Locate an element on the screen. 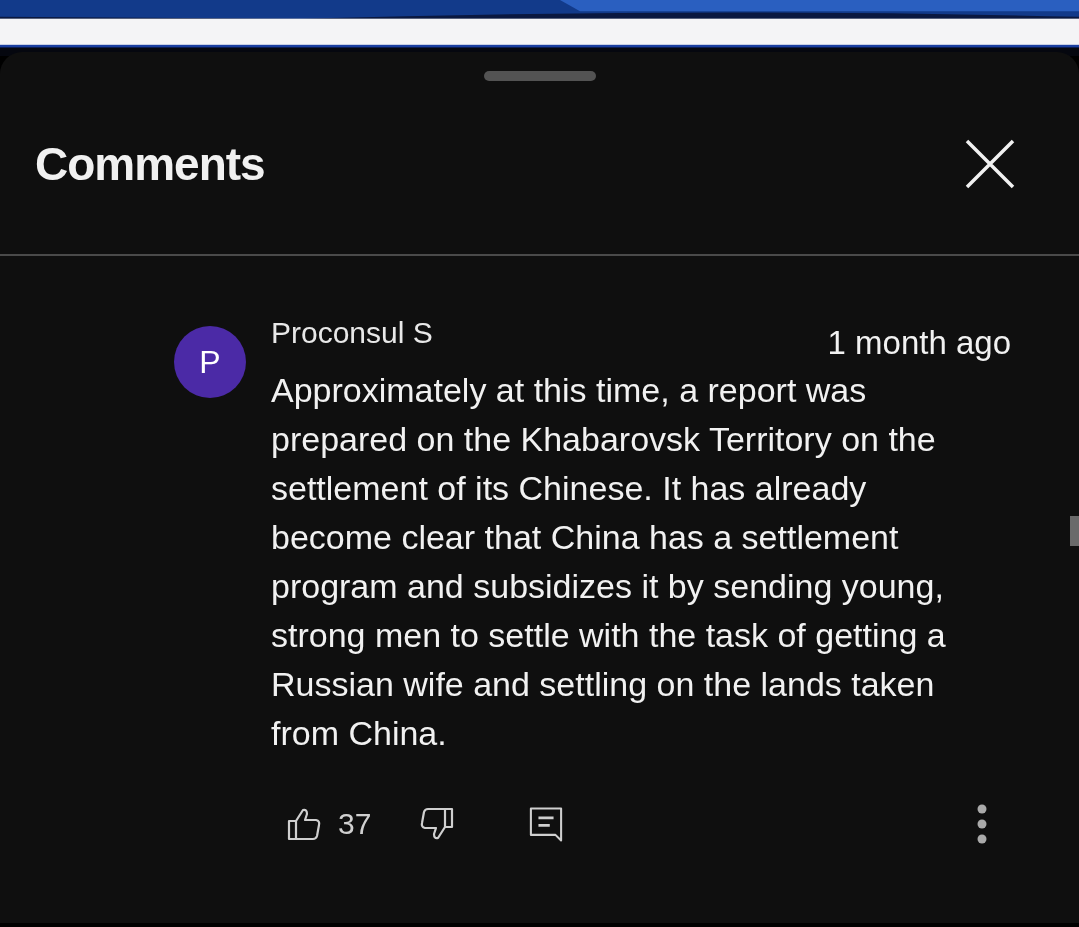 The image size is (1079, 927). panel-title: Comments is located at coordinates (150, 164).